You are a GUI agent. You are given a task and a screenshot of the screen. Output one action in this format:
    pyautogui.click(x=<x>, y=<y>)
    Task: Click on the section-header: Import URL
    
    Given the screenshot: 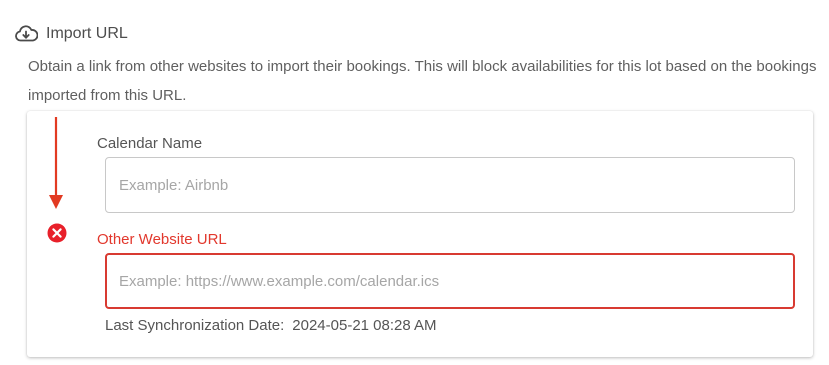 What is the action you would take?
    pyautogui.click(x=71, y=34)
    